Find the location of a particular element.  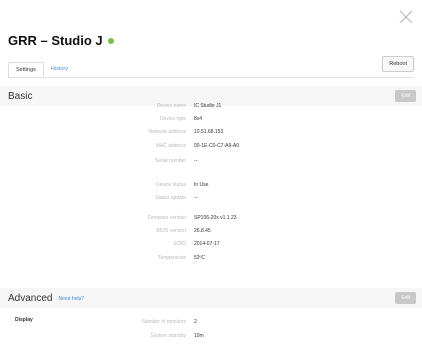

row-label: Serial number is located at coordinates (170, 161).